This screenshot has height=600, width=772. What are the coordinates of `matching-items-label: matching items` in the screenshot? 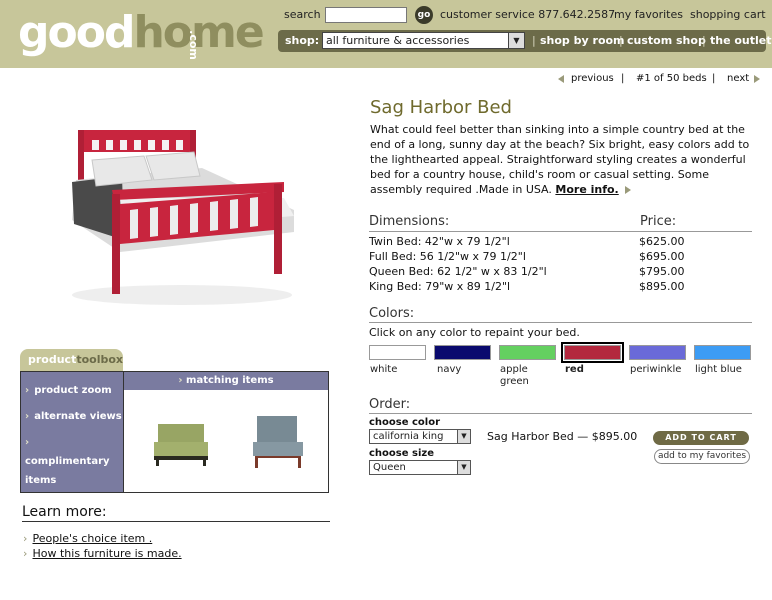 It's located at (230, 380).